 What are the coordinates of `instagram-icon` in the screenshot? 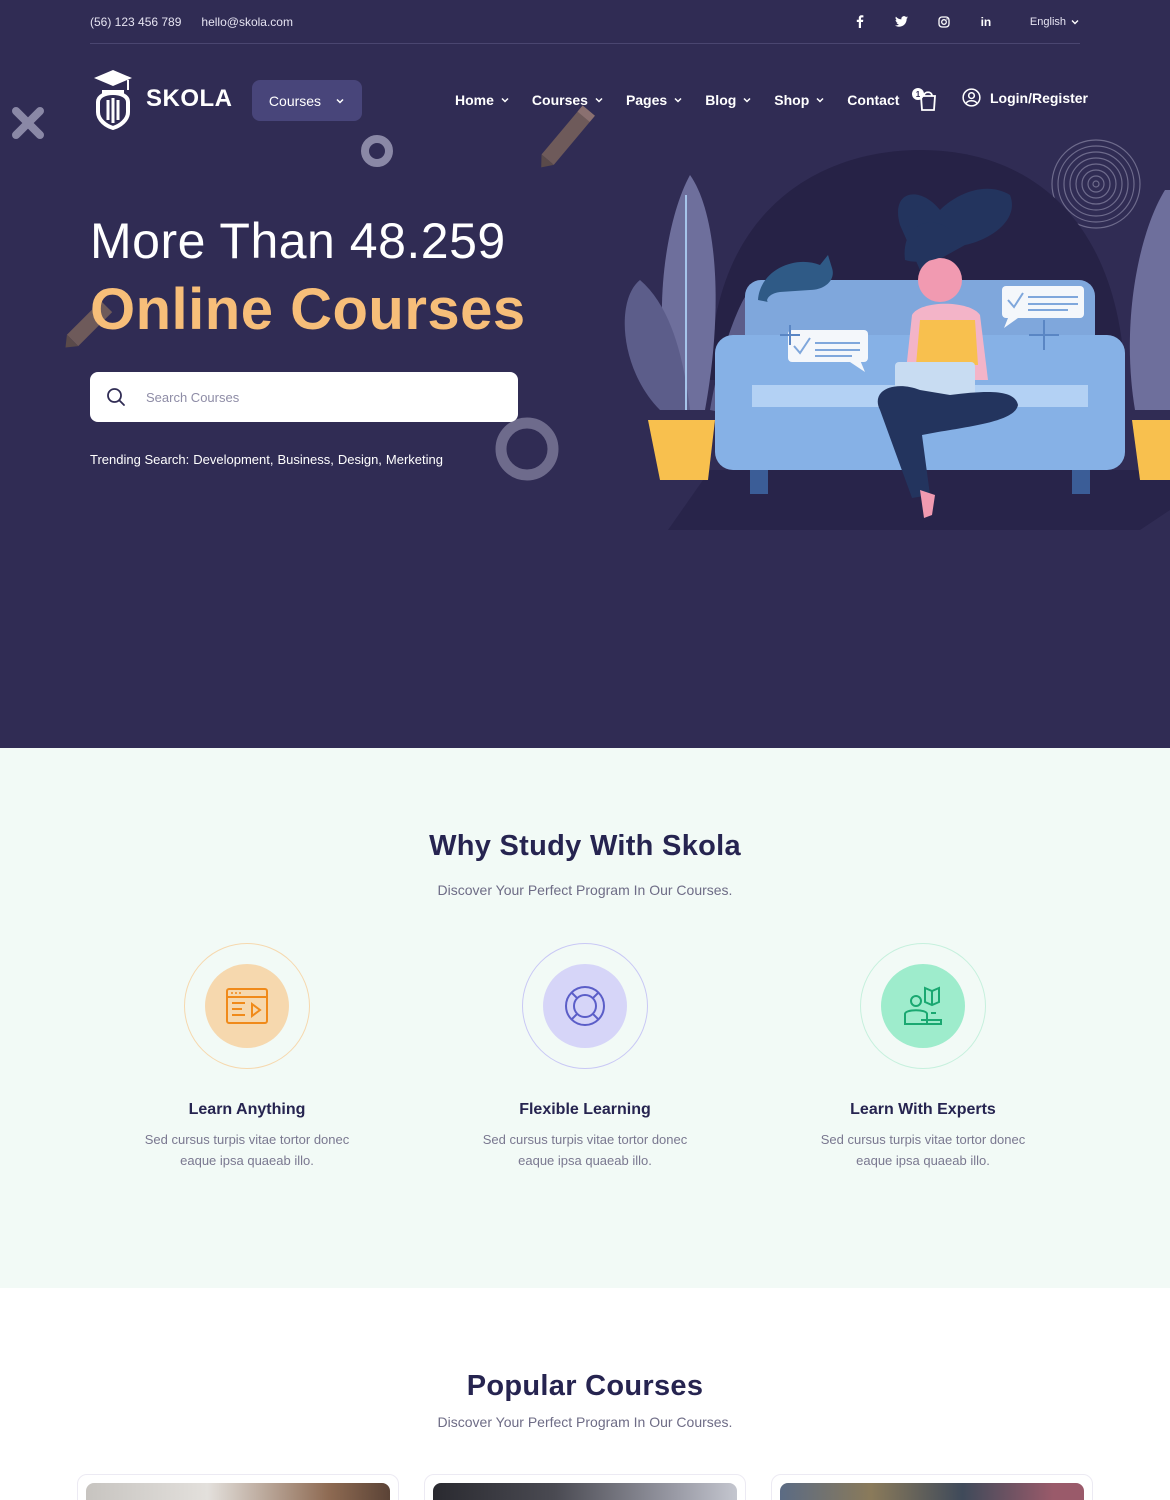 It's located at (944, 22).